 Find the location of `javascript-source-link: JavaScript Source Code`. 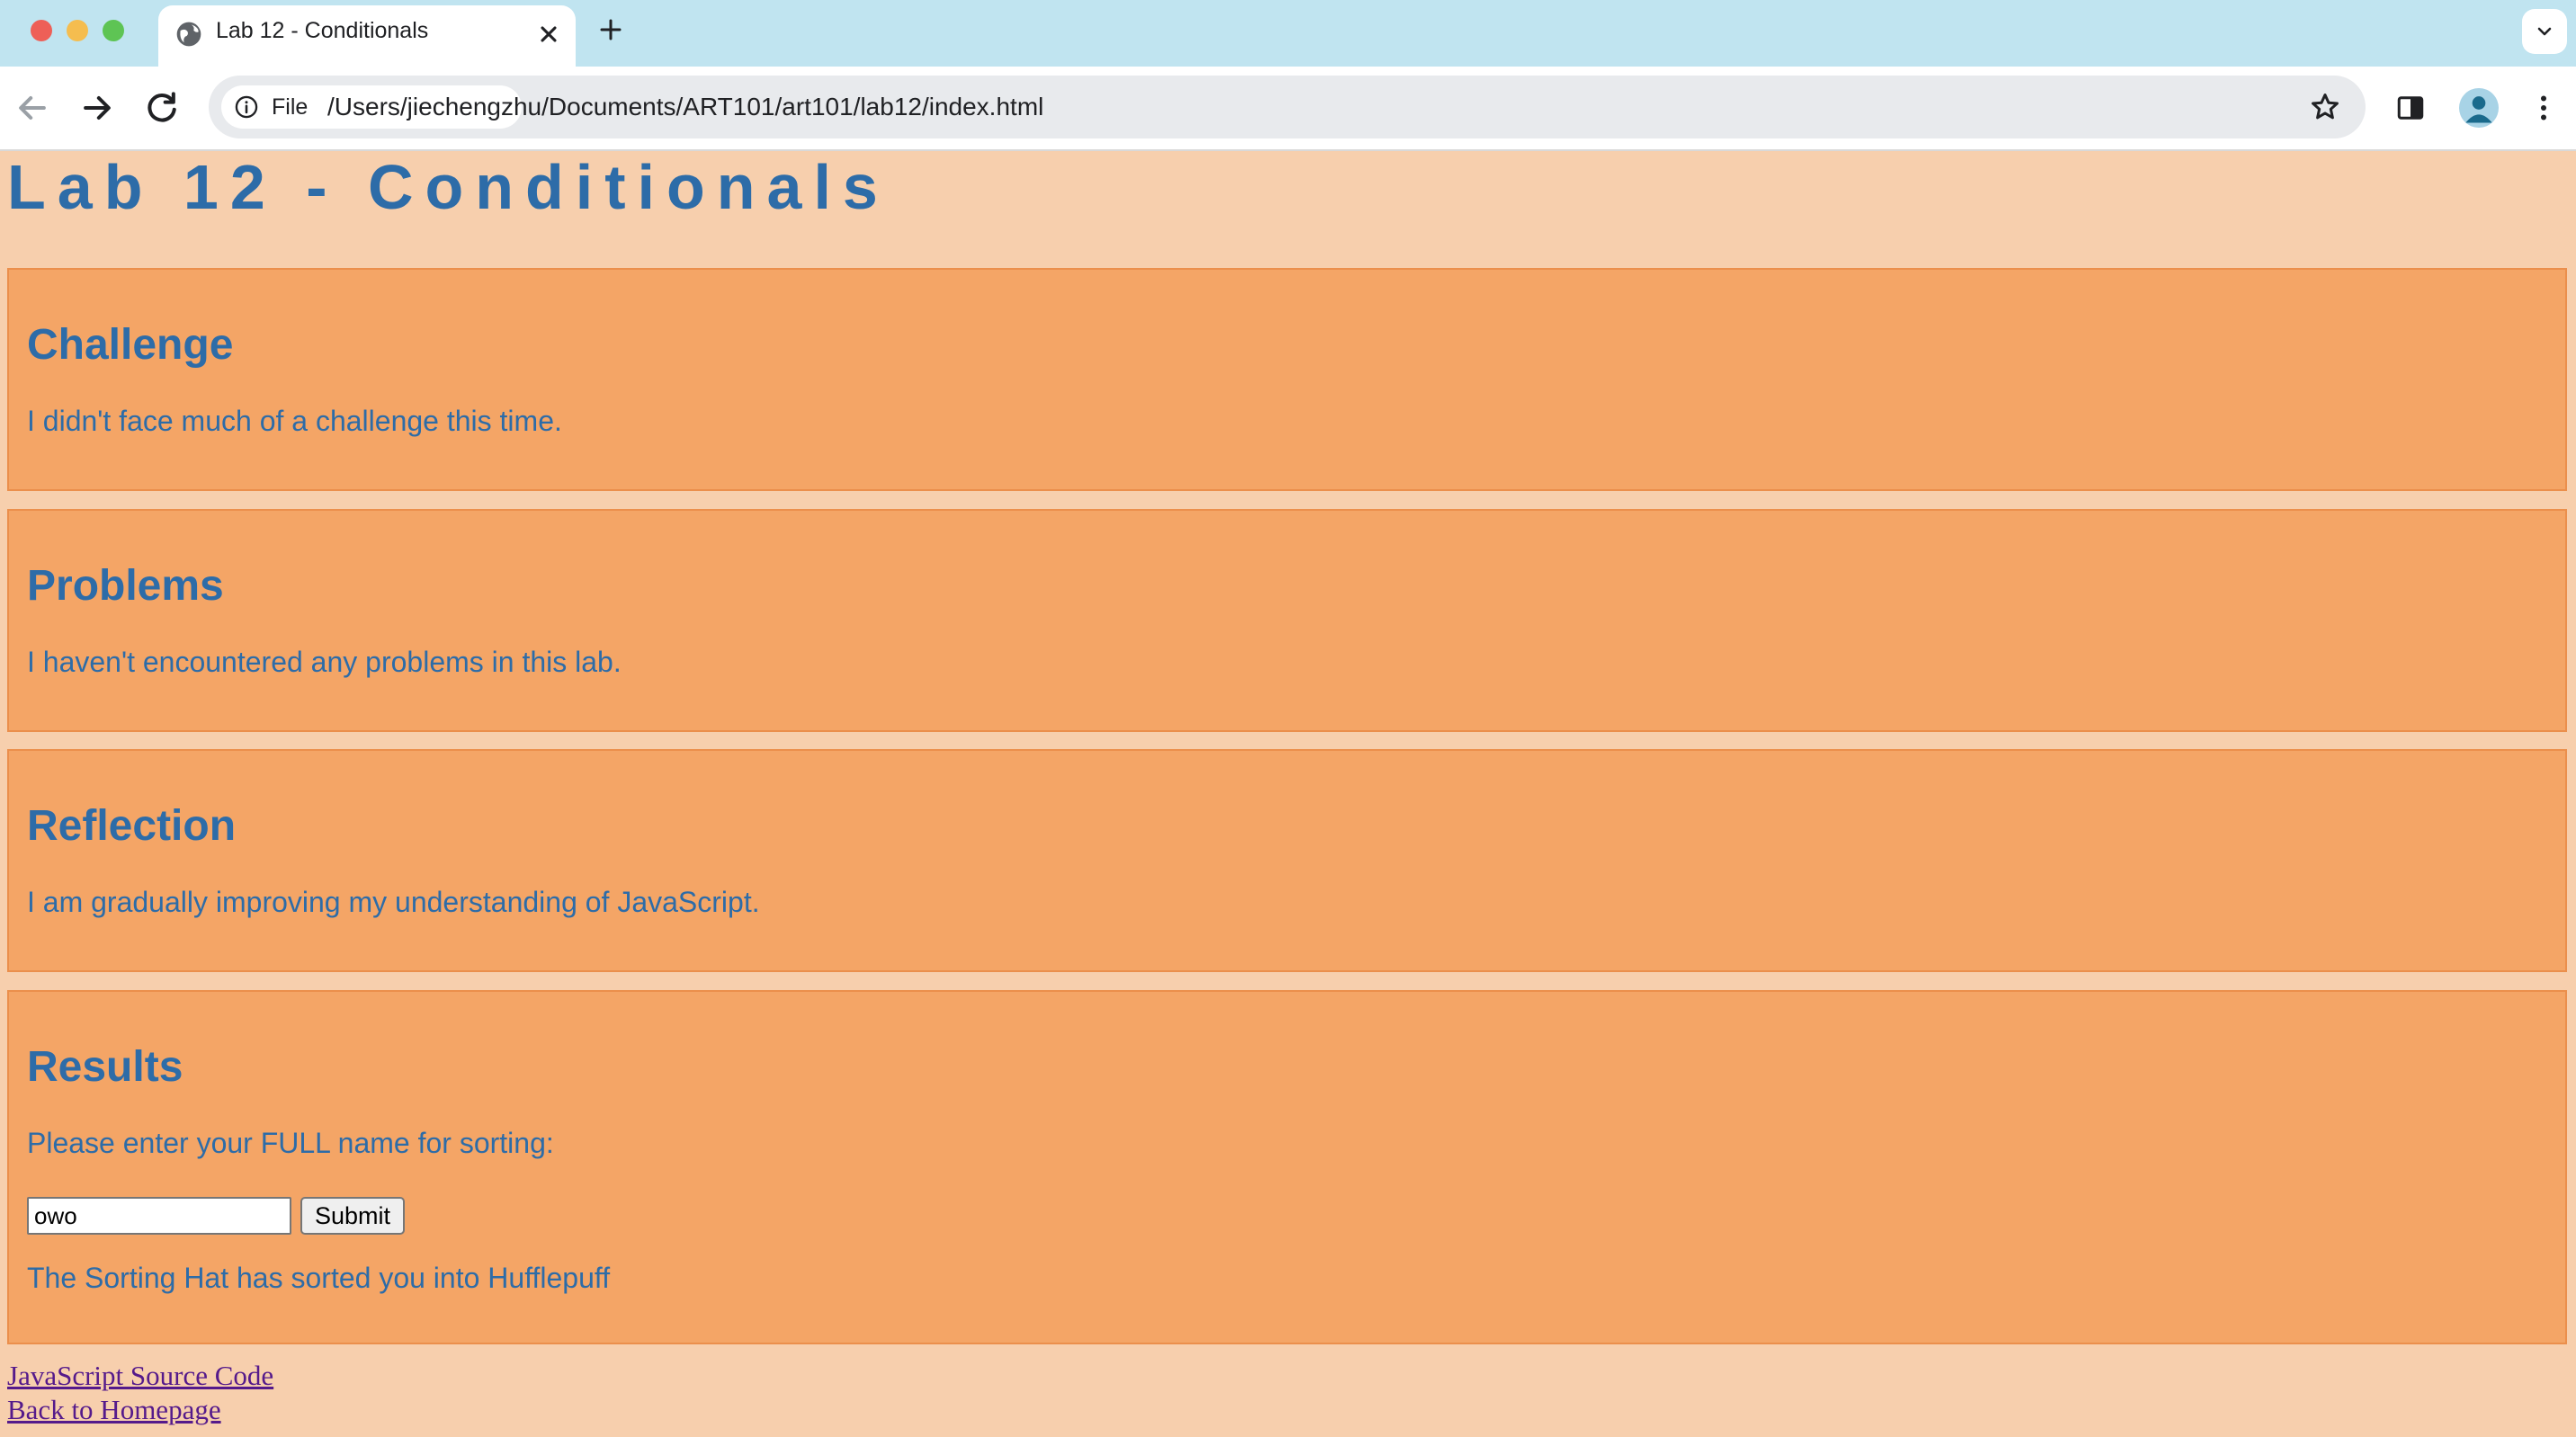

javascript-source-link: JavaScript Source Code is located at coordinates (140, 1376).